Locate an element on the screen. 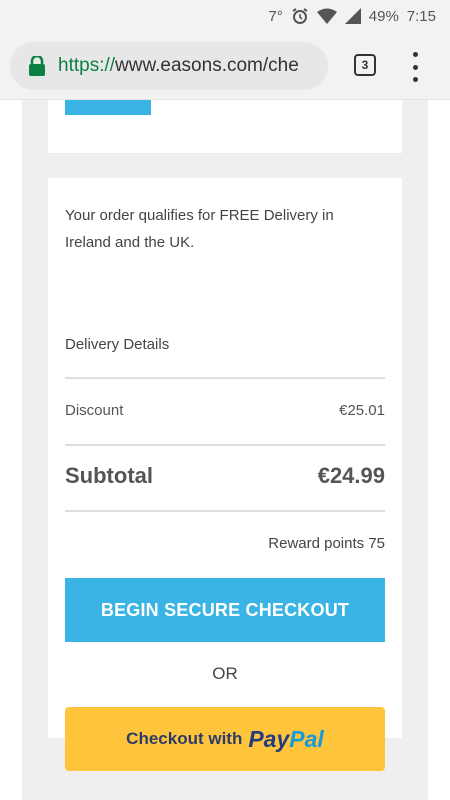  url-bar: https://www.easons.com/che is located at coordinates (169, 65).